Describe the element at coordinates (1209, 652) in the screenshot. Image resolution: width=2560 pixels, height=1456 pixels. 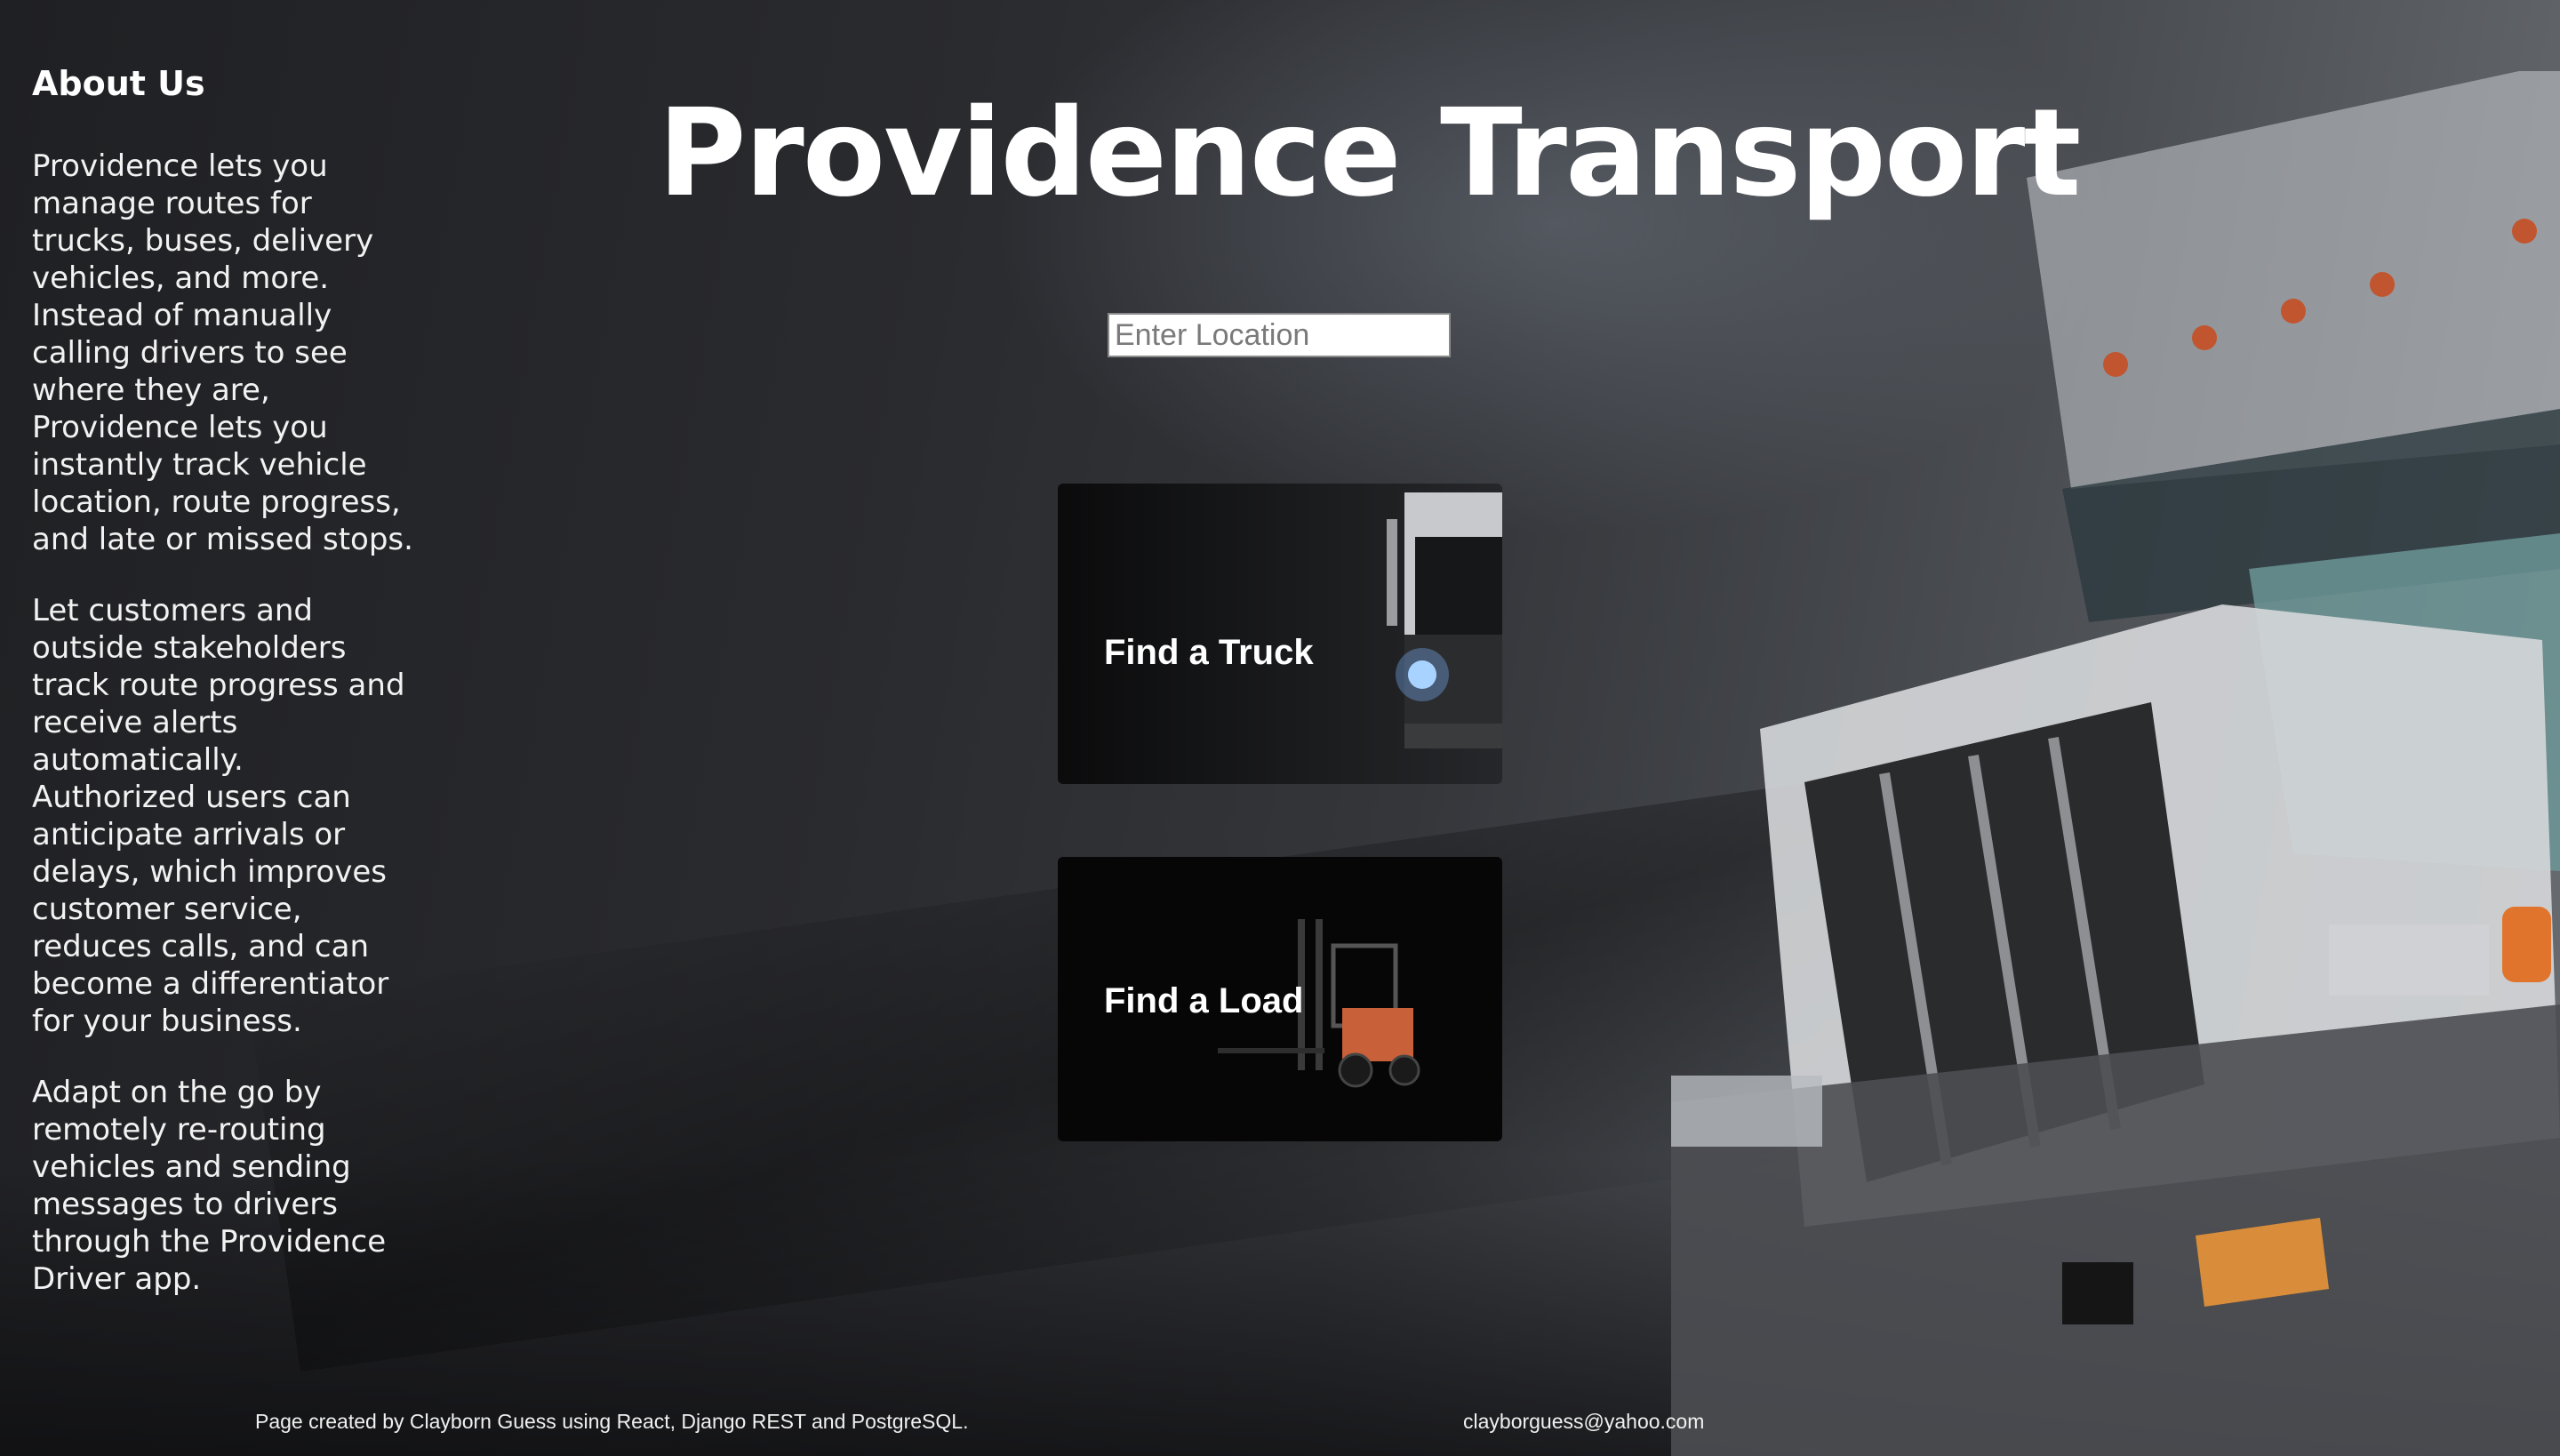
I see `find-truck-label: Find a Truck` at that location.